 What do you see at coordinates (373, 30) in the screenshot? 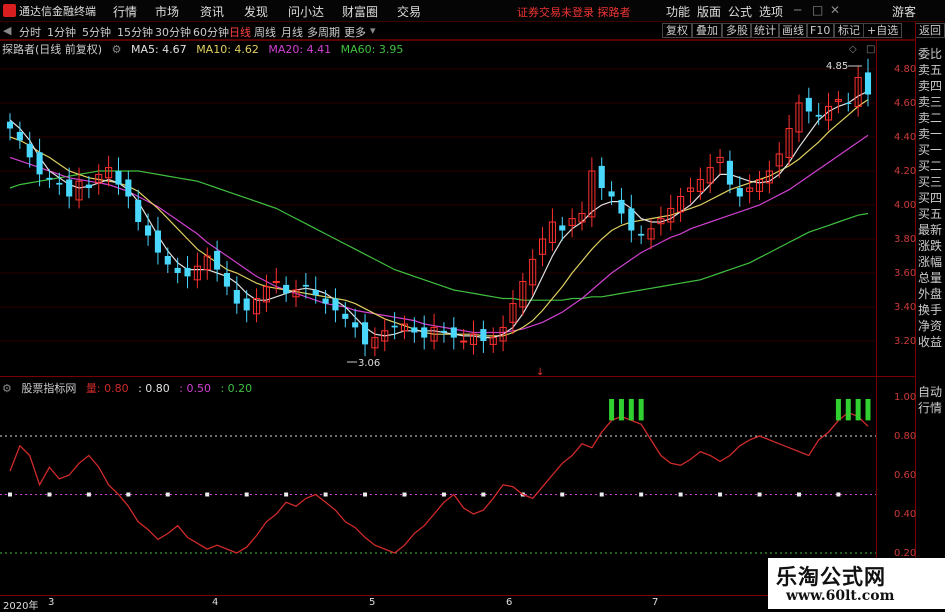
I see `more-dropdown-icon: ▾` at bounding box center [373, 30].